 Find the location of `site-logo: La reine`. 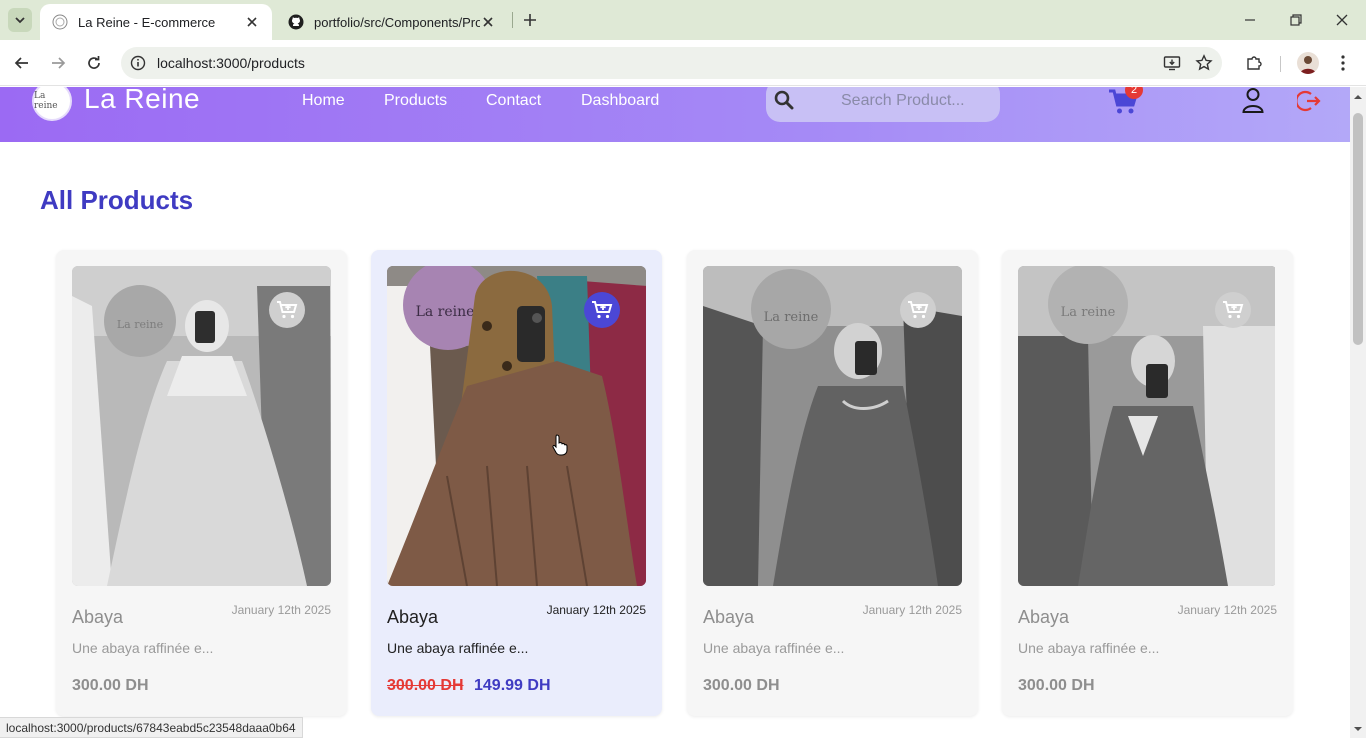

site-logo: La reine is located at coordinates (52, 104).